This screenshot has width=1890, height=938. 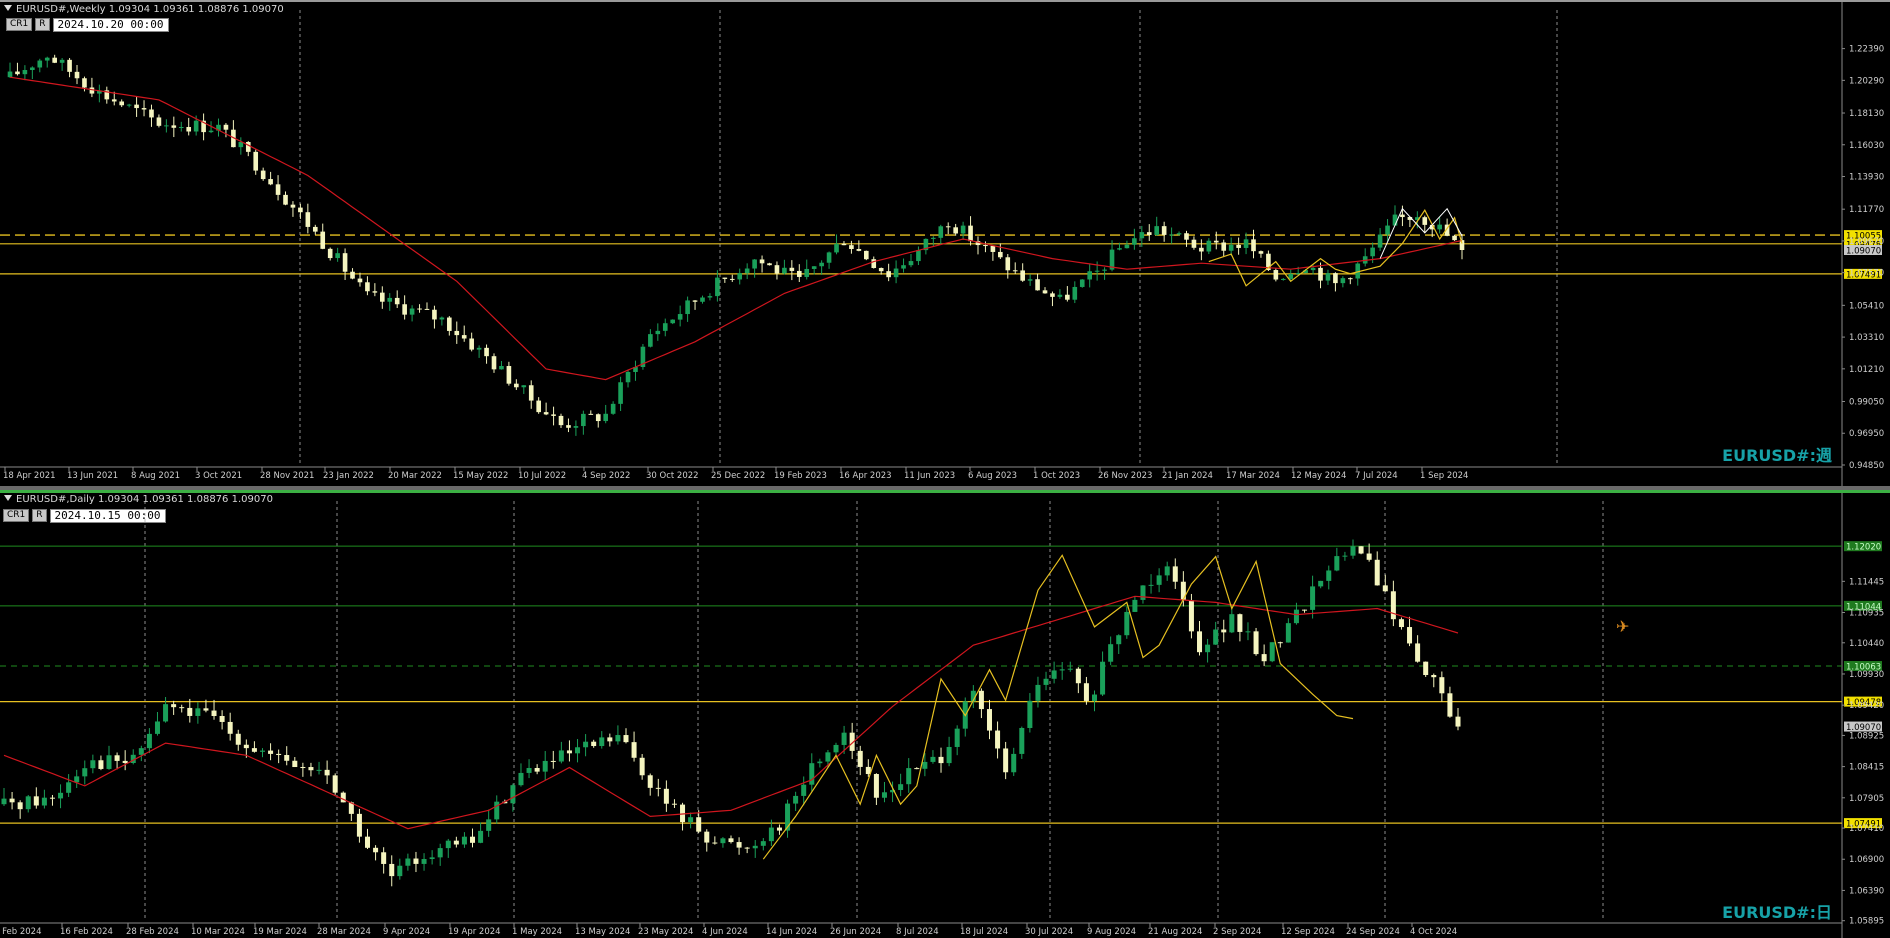 I want to click on satellite-icon: ✈, so click(x=1622, y=626).